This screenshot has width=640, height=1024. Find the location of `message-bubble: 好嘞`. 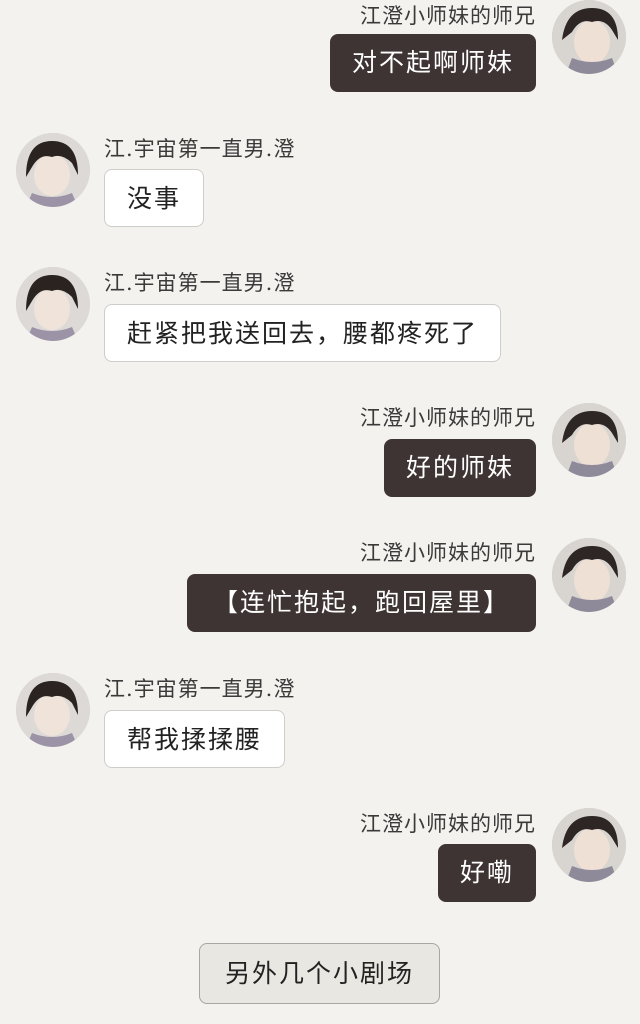

message-bubble: 好嘞 is located at coordinates (486, 873).